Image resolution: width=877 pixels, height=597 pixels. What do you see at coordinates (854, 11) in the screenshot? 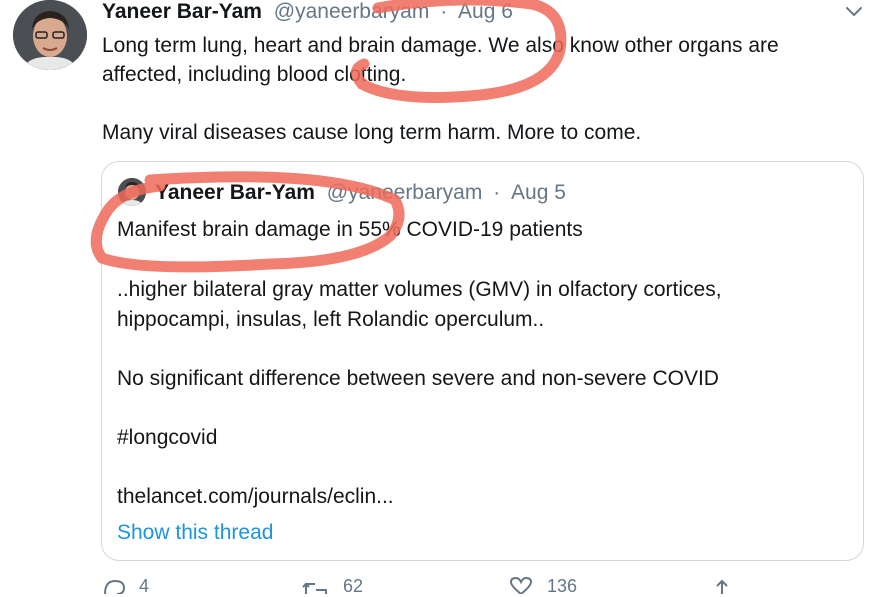
I see `chevron-down-icon` at bounding box center [854, 11].